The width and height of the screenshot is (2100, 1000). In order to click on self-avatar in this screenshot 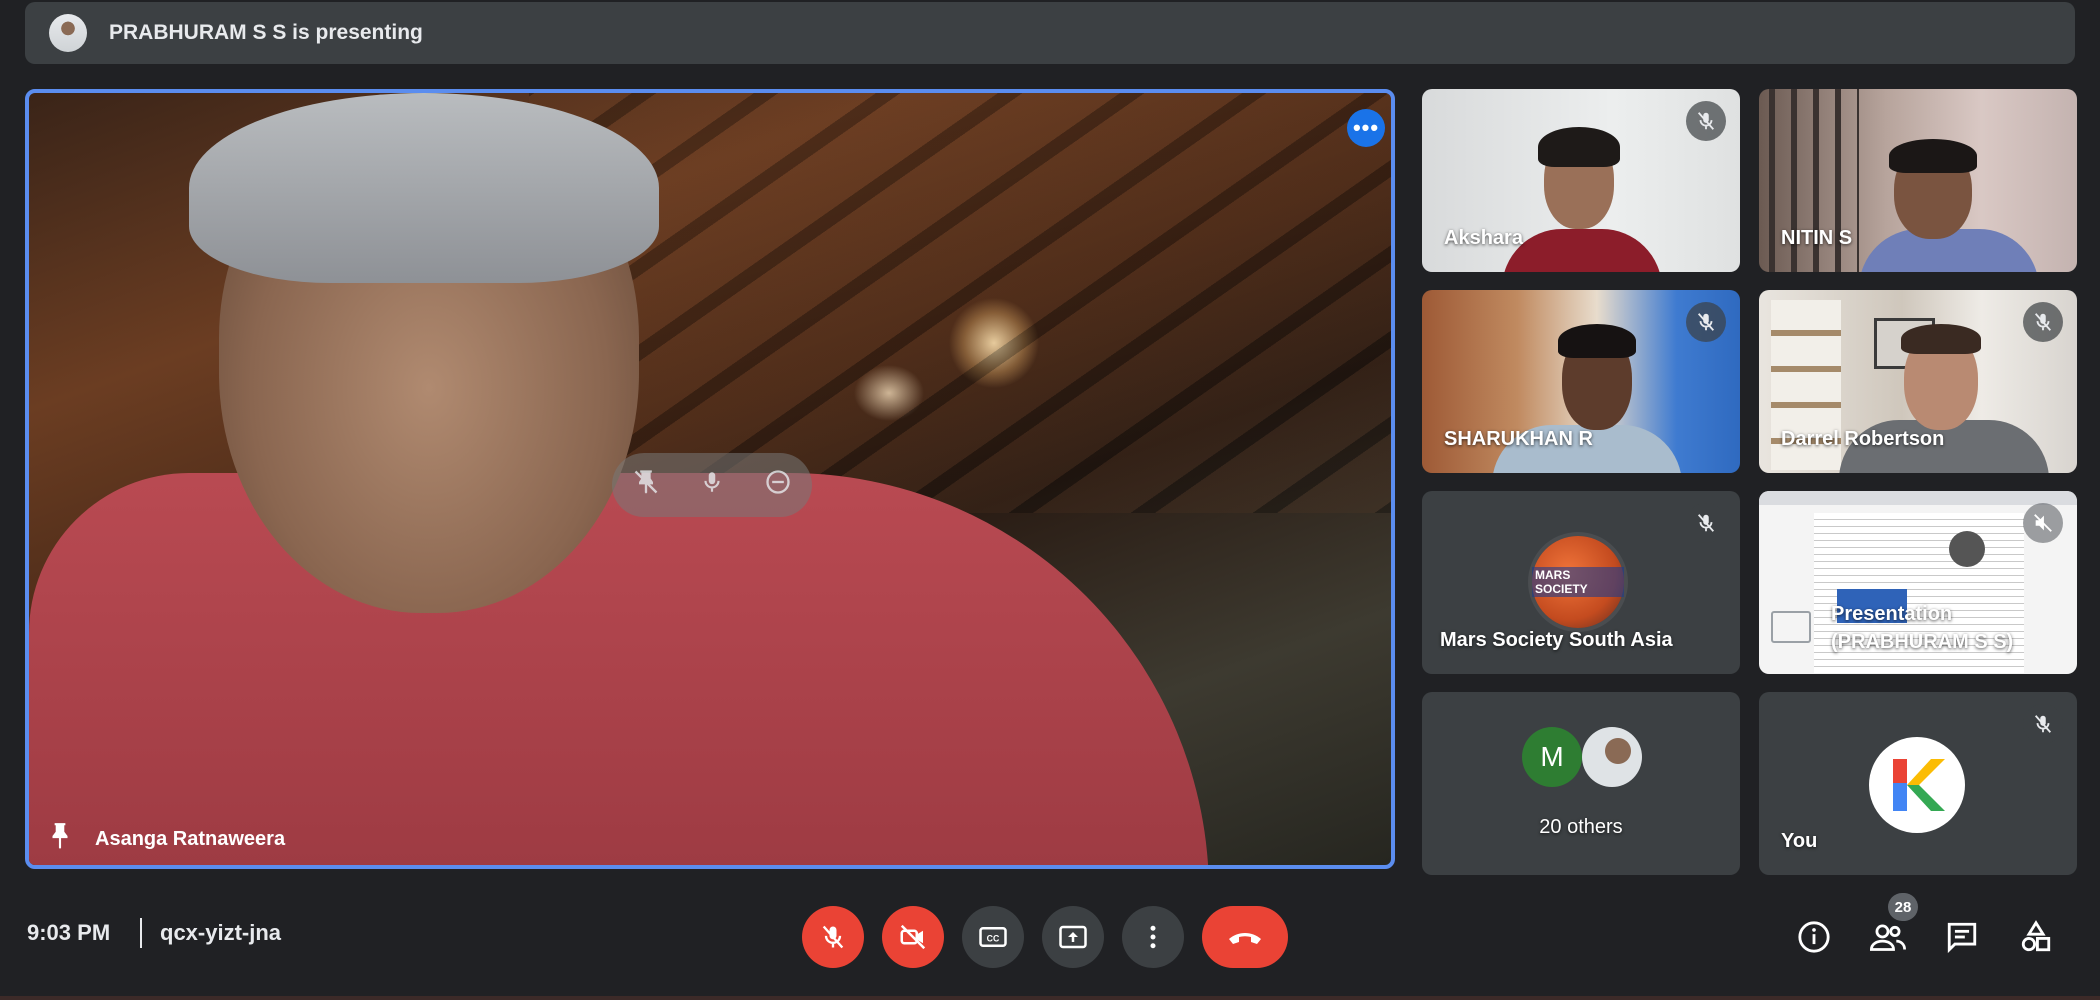, I will do `click(1917, 785)`.